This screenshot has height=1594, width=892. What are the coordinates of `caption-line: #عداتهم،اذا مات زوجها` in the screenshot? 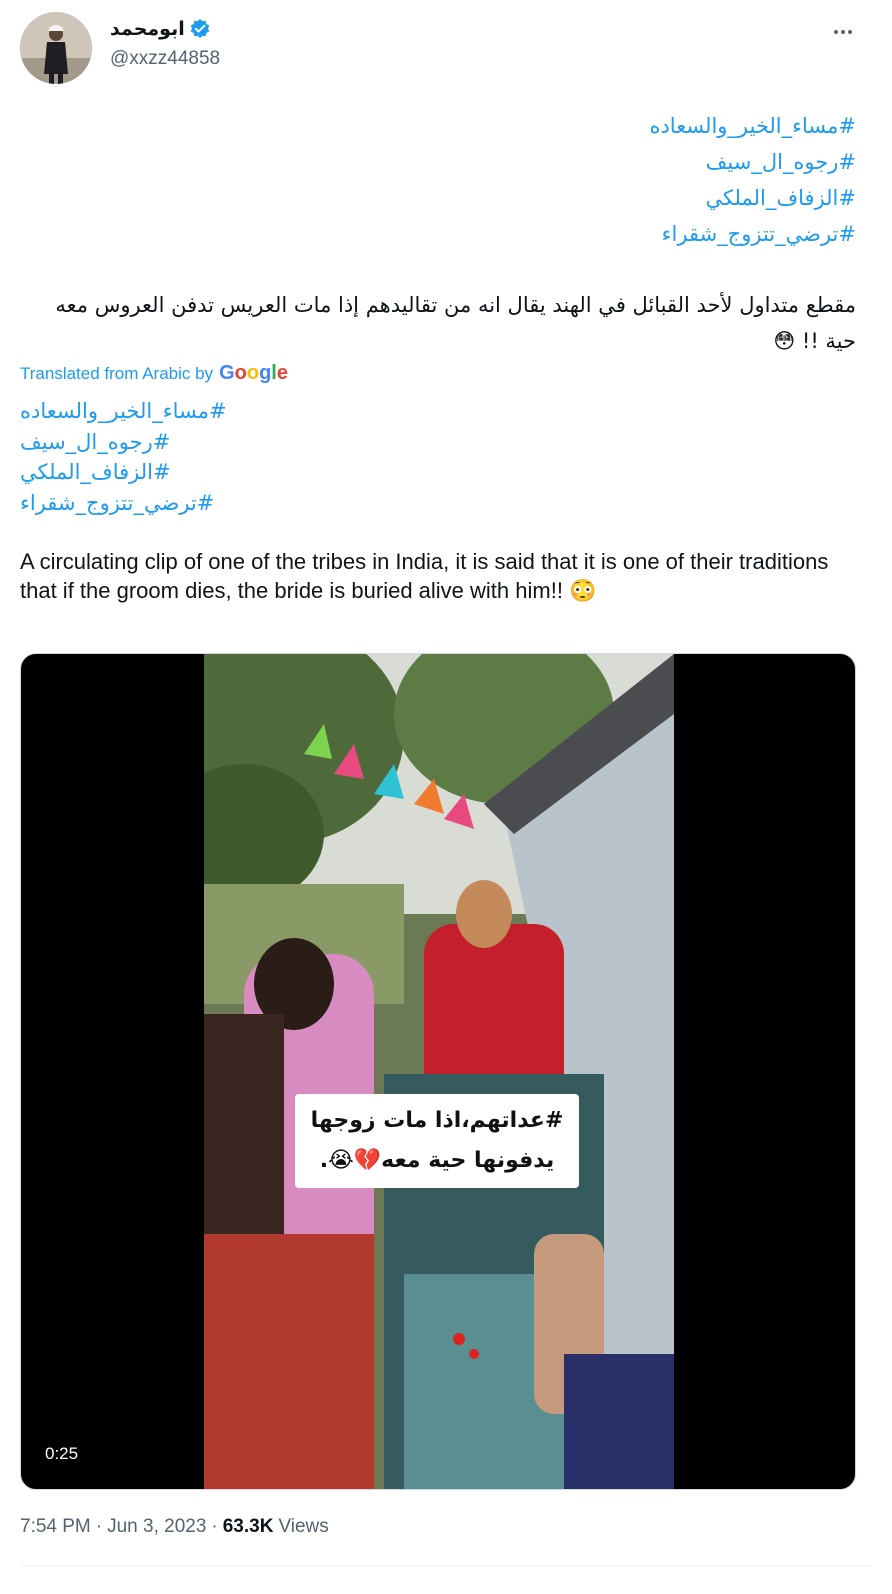 It's located at (437, 1120).